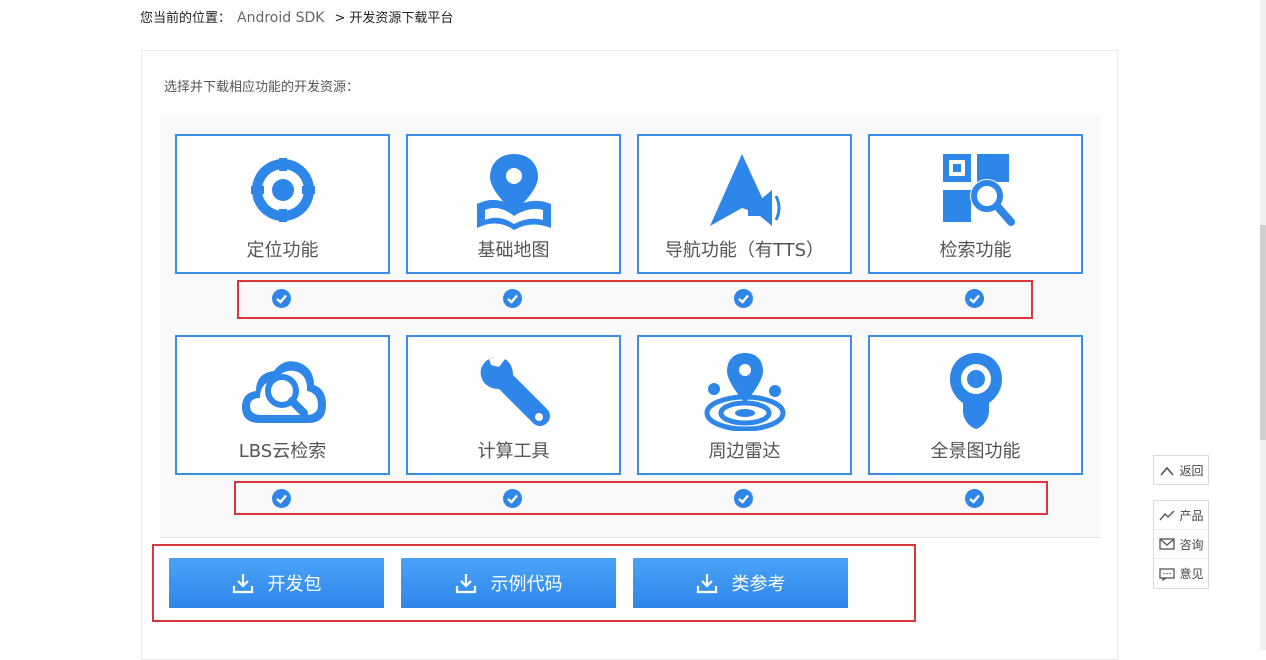  What do you see at coordinates (513, 250) in the screenshot?
I see `feature-label: 基础地图` at bounding box center [513, 250].